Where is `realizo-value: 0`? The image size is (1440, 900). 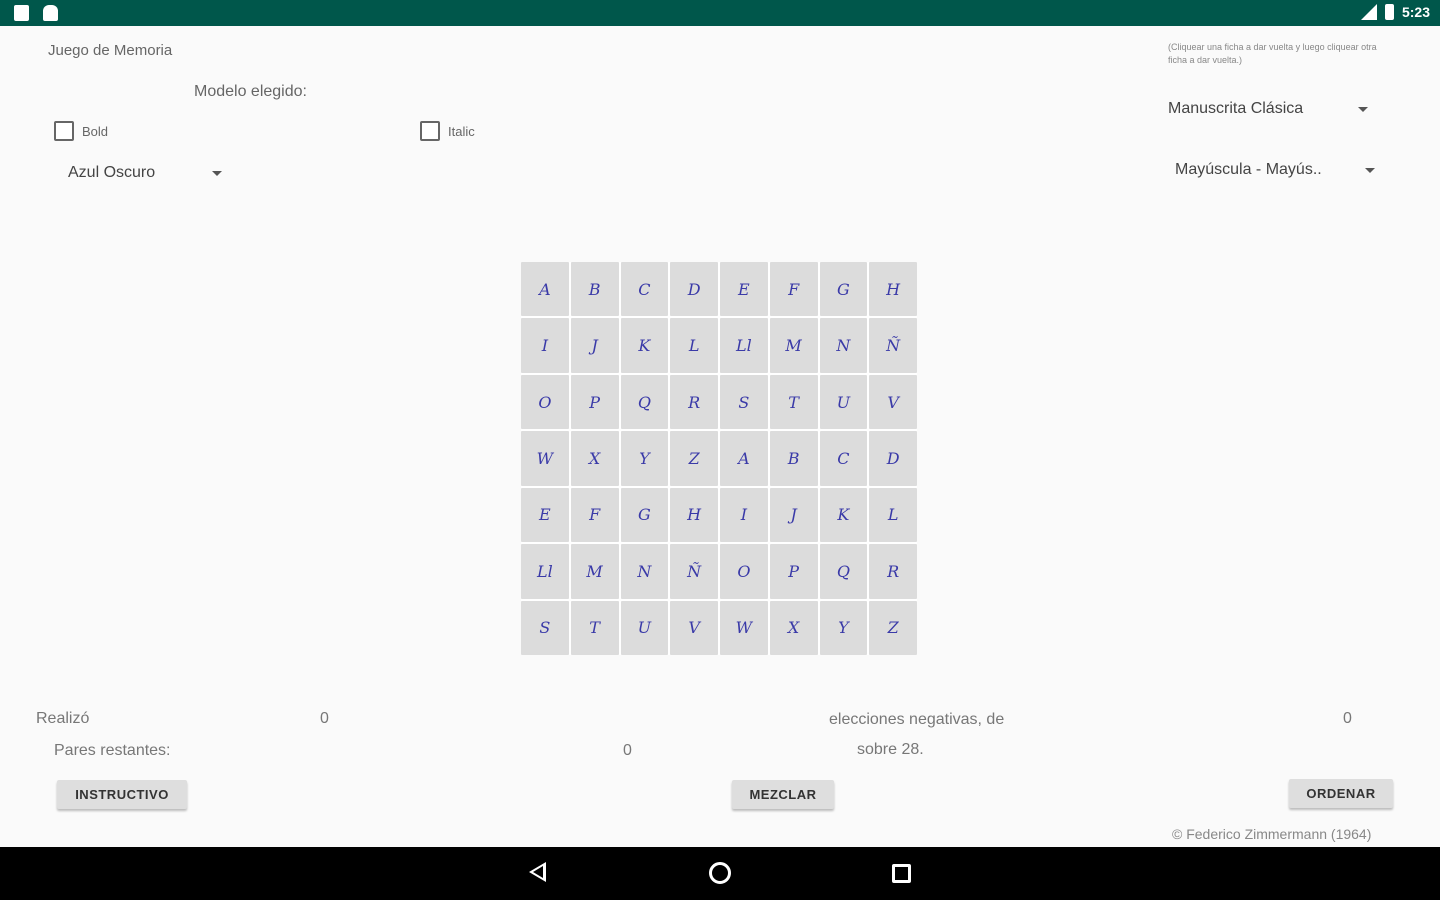
realizo-value: 0 is located at coordinates (324, 718).